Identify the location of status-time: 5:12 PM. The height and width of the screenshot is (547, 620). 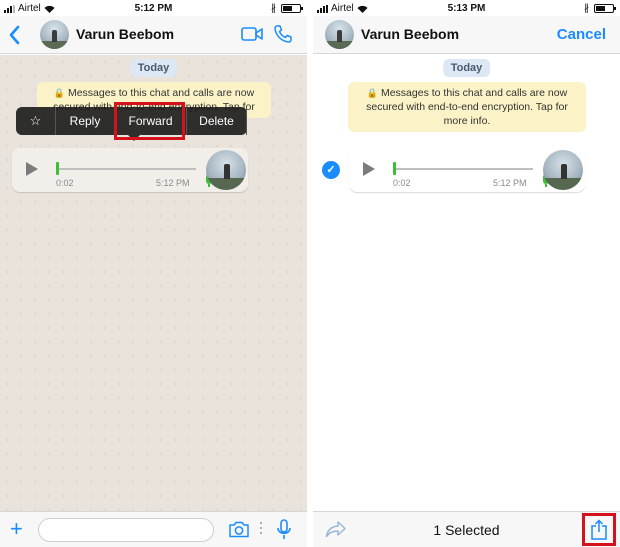
(153, 8).